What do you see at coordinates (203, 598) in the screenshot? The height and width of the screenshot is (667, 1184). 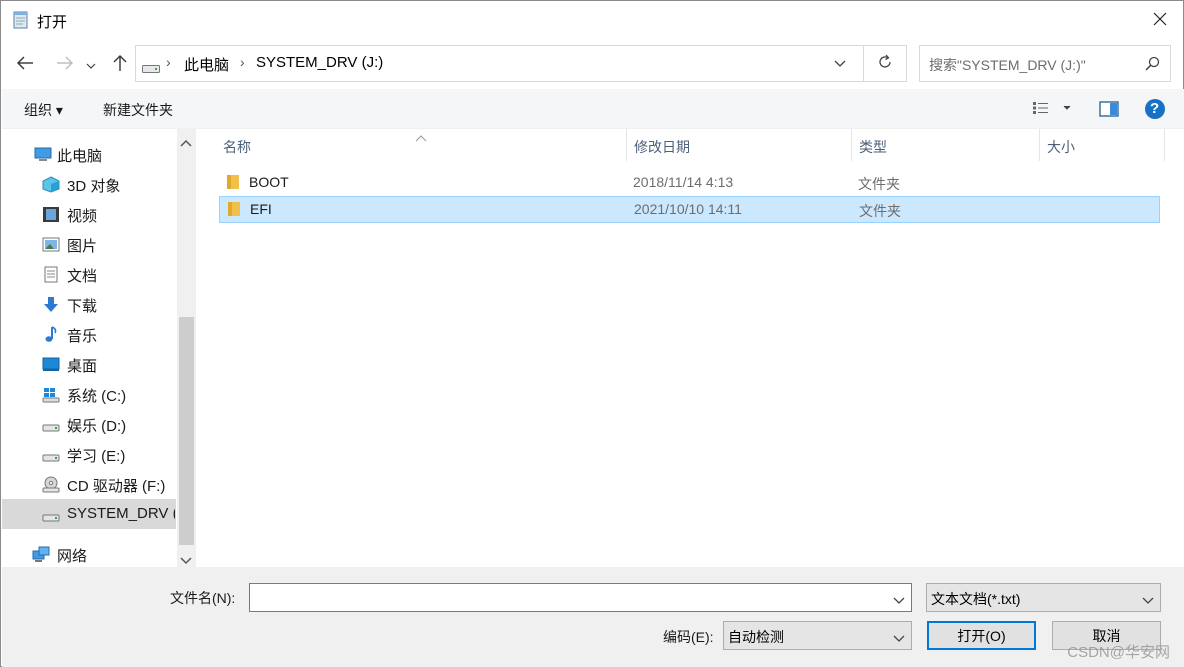 I see `filename-label: 文件名(N):` at bounding box center [203, 598].